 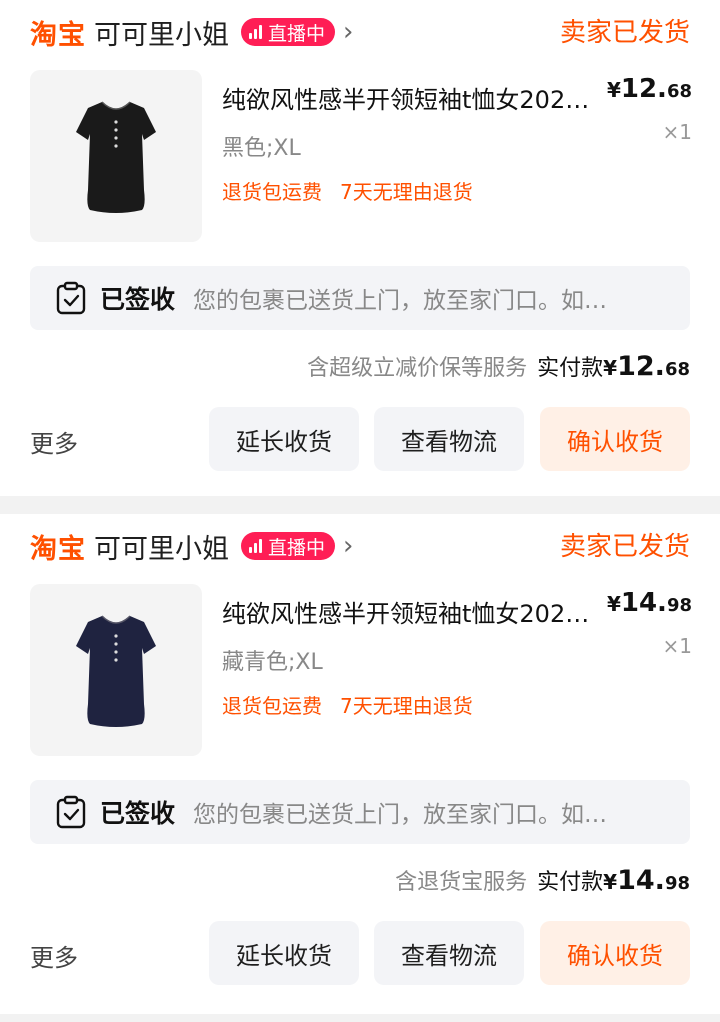 What do you see at coordinates (261, 148) in the screenshot?
I see `product-sku: 黑色;XL` at bounding box center [261, 148].